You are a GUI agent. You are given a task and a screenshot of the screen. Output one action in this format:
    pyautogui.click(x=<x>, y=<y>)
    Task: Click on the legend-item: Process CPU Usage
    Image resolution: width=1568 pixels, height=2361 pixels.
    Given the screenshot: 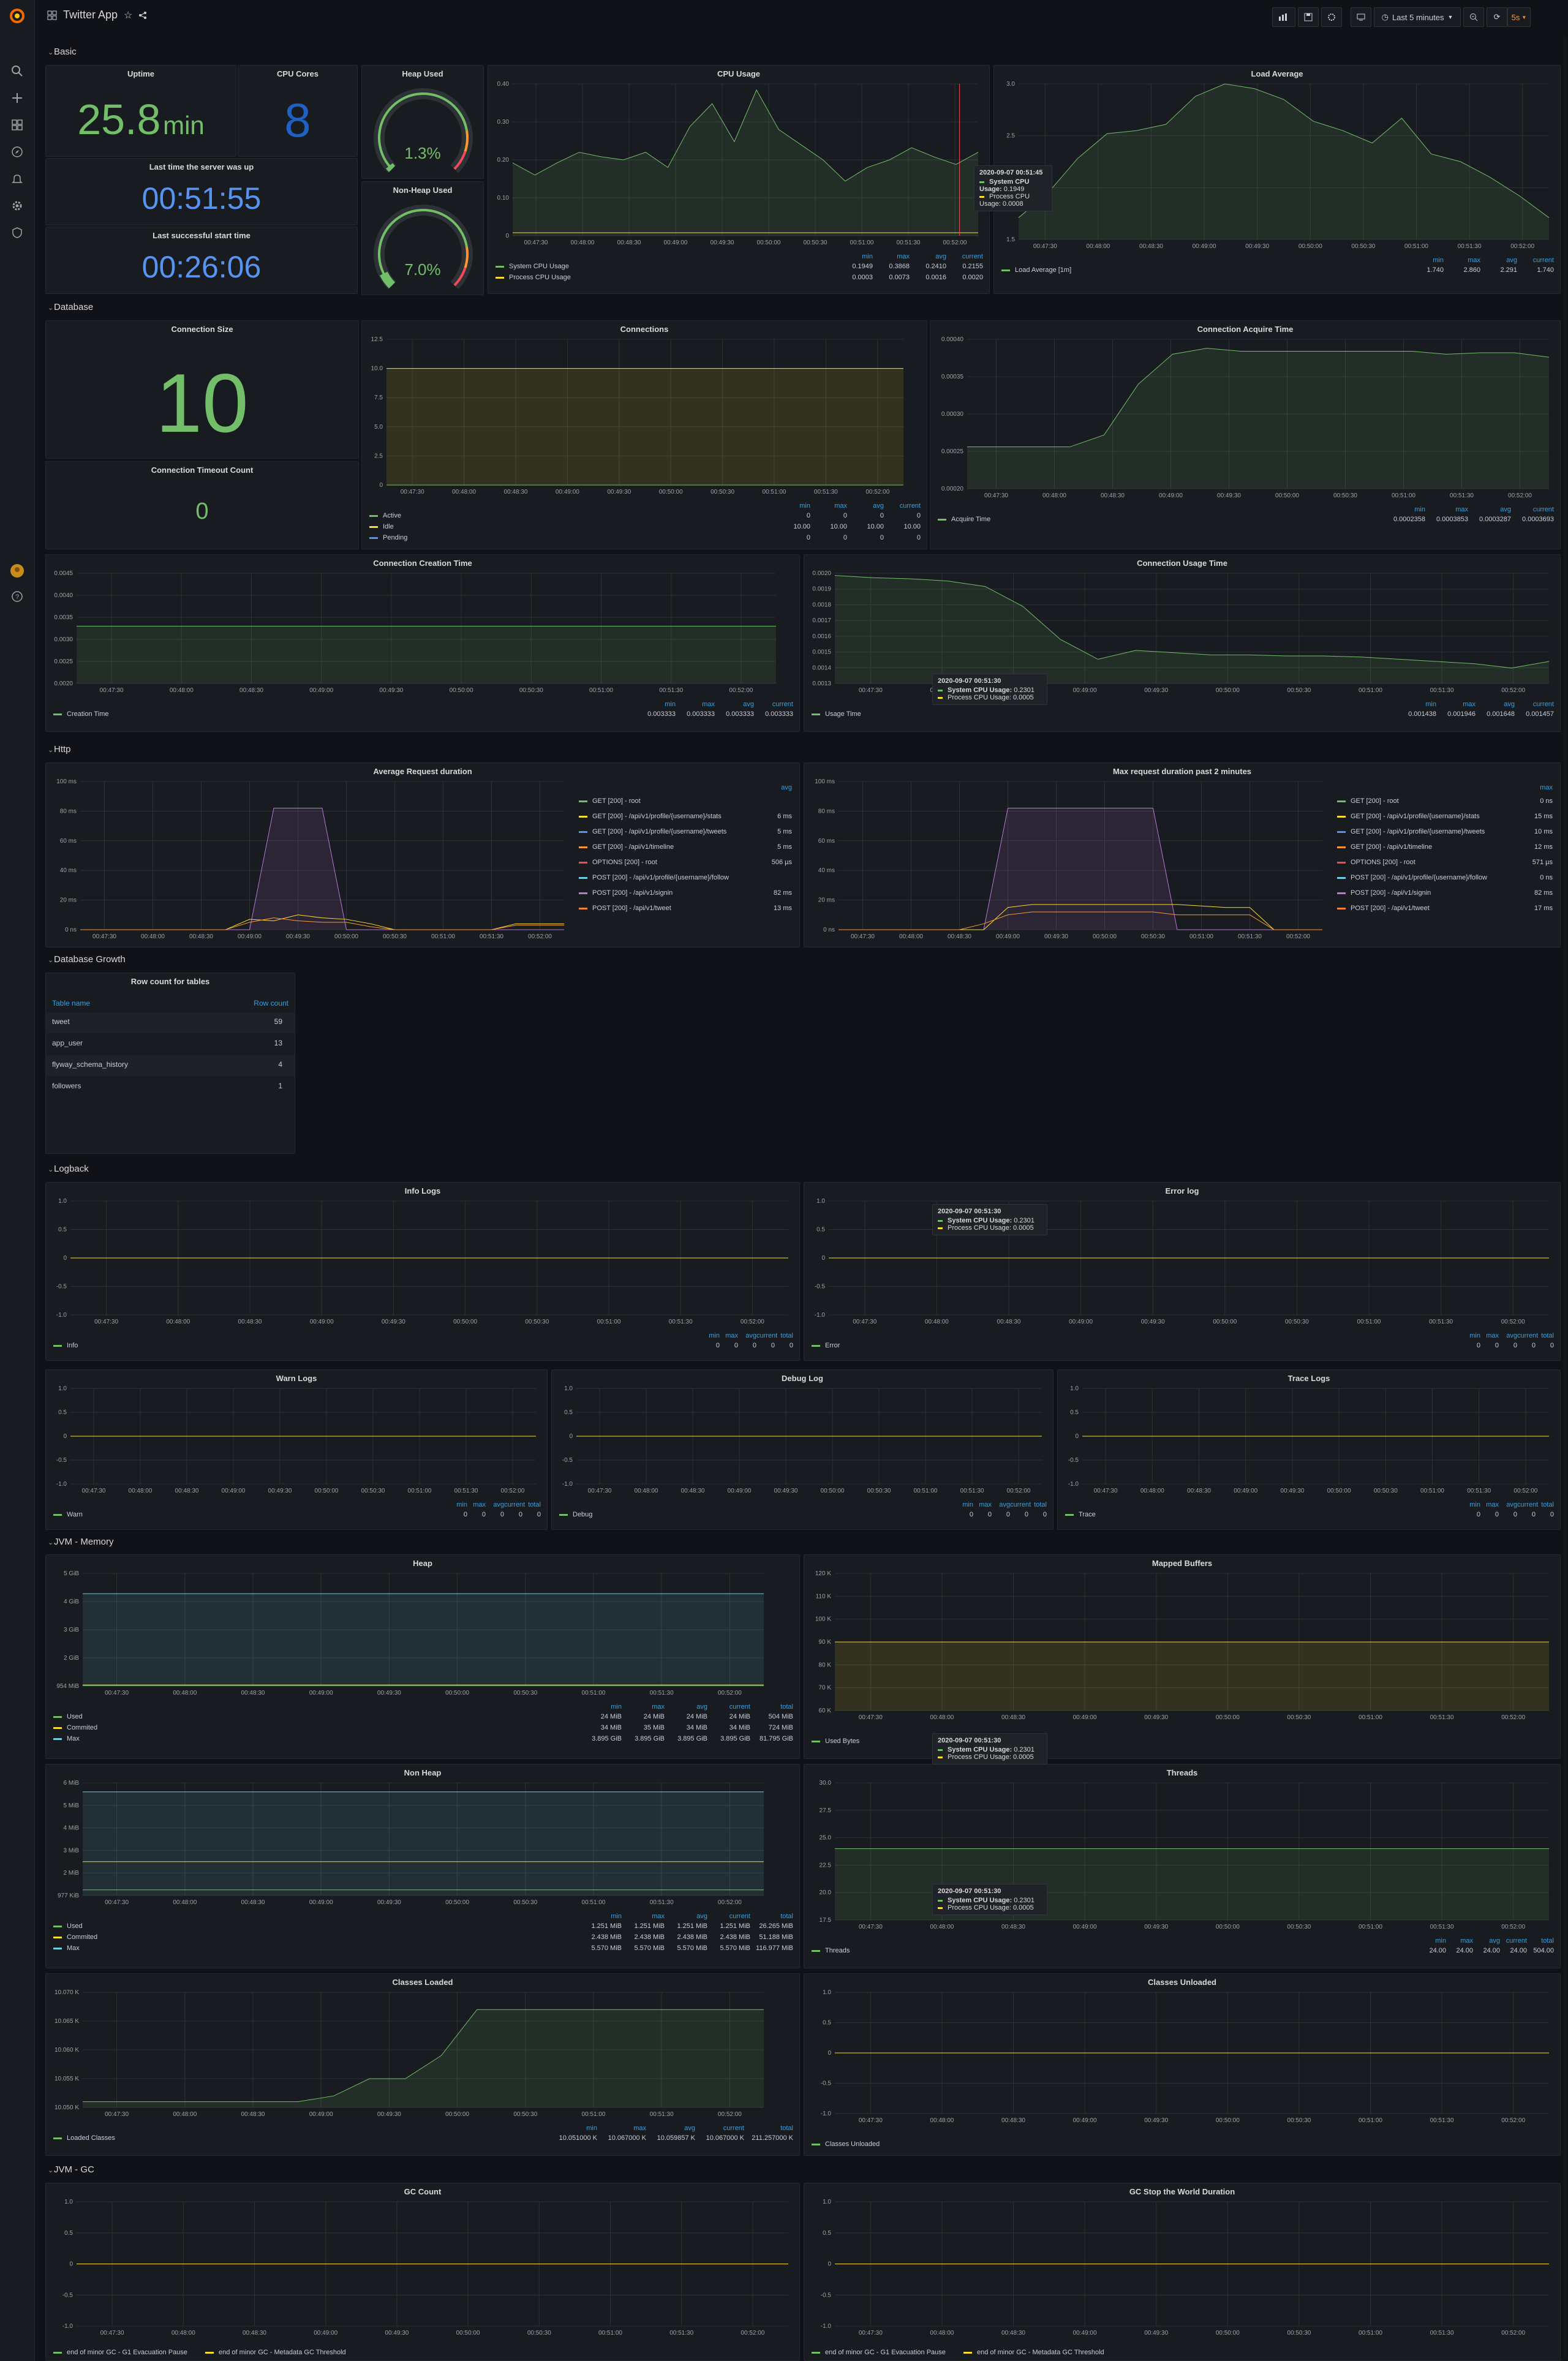 What is the action you would take?
    pyautogui.click(x=533, y=277)
    